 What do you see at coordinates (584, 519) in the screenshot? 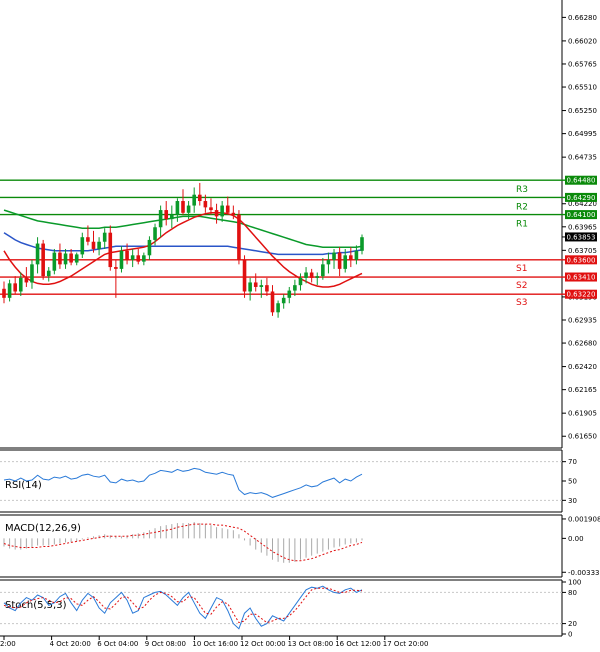
I see `macd-tick-label: 0.001908` at bounding box center [584, 519].